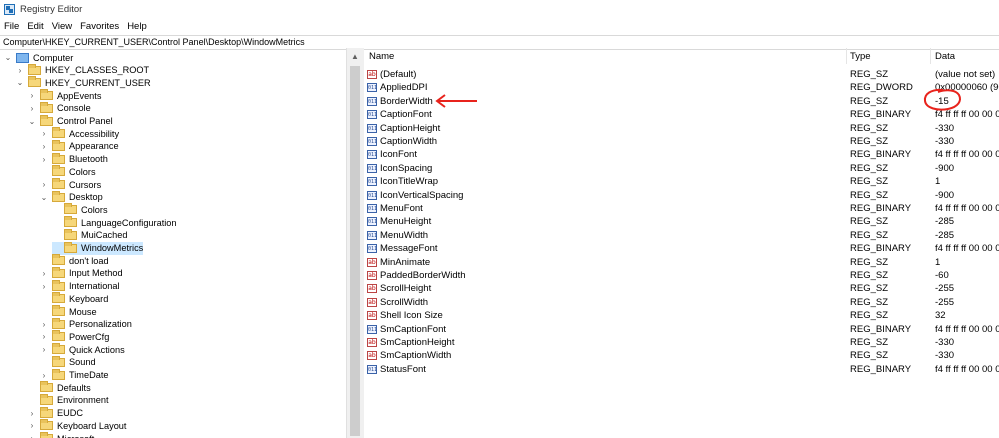 The image size is (999, 438). I want to click on tree-item-label: HKEY_CURRENT_USER, so click(98, 82).